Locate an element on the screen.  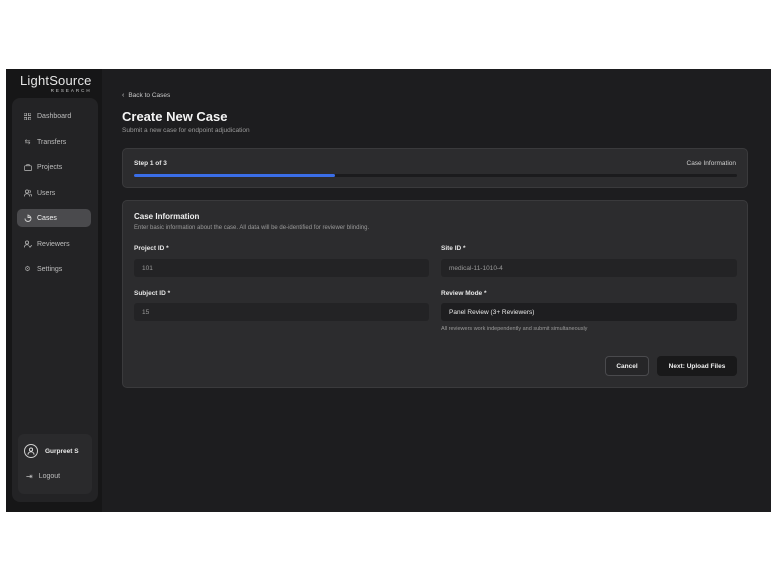
sidebar-item-label: Reviewers is located at coordinates (53, 244).